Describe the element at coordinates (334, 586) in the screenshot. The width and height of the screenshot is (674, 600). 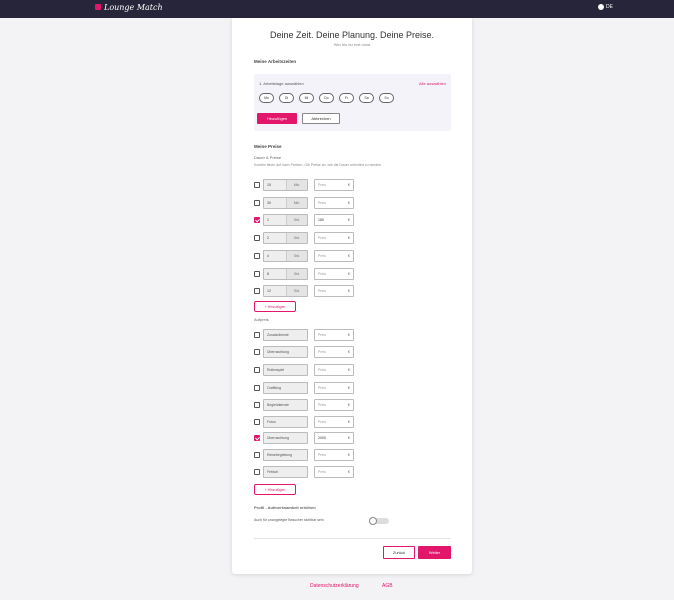
I see `privacy-link: Datenschutzerklärung` at that location.